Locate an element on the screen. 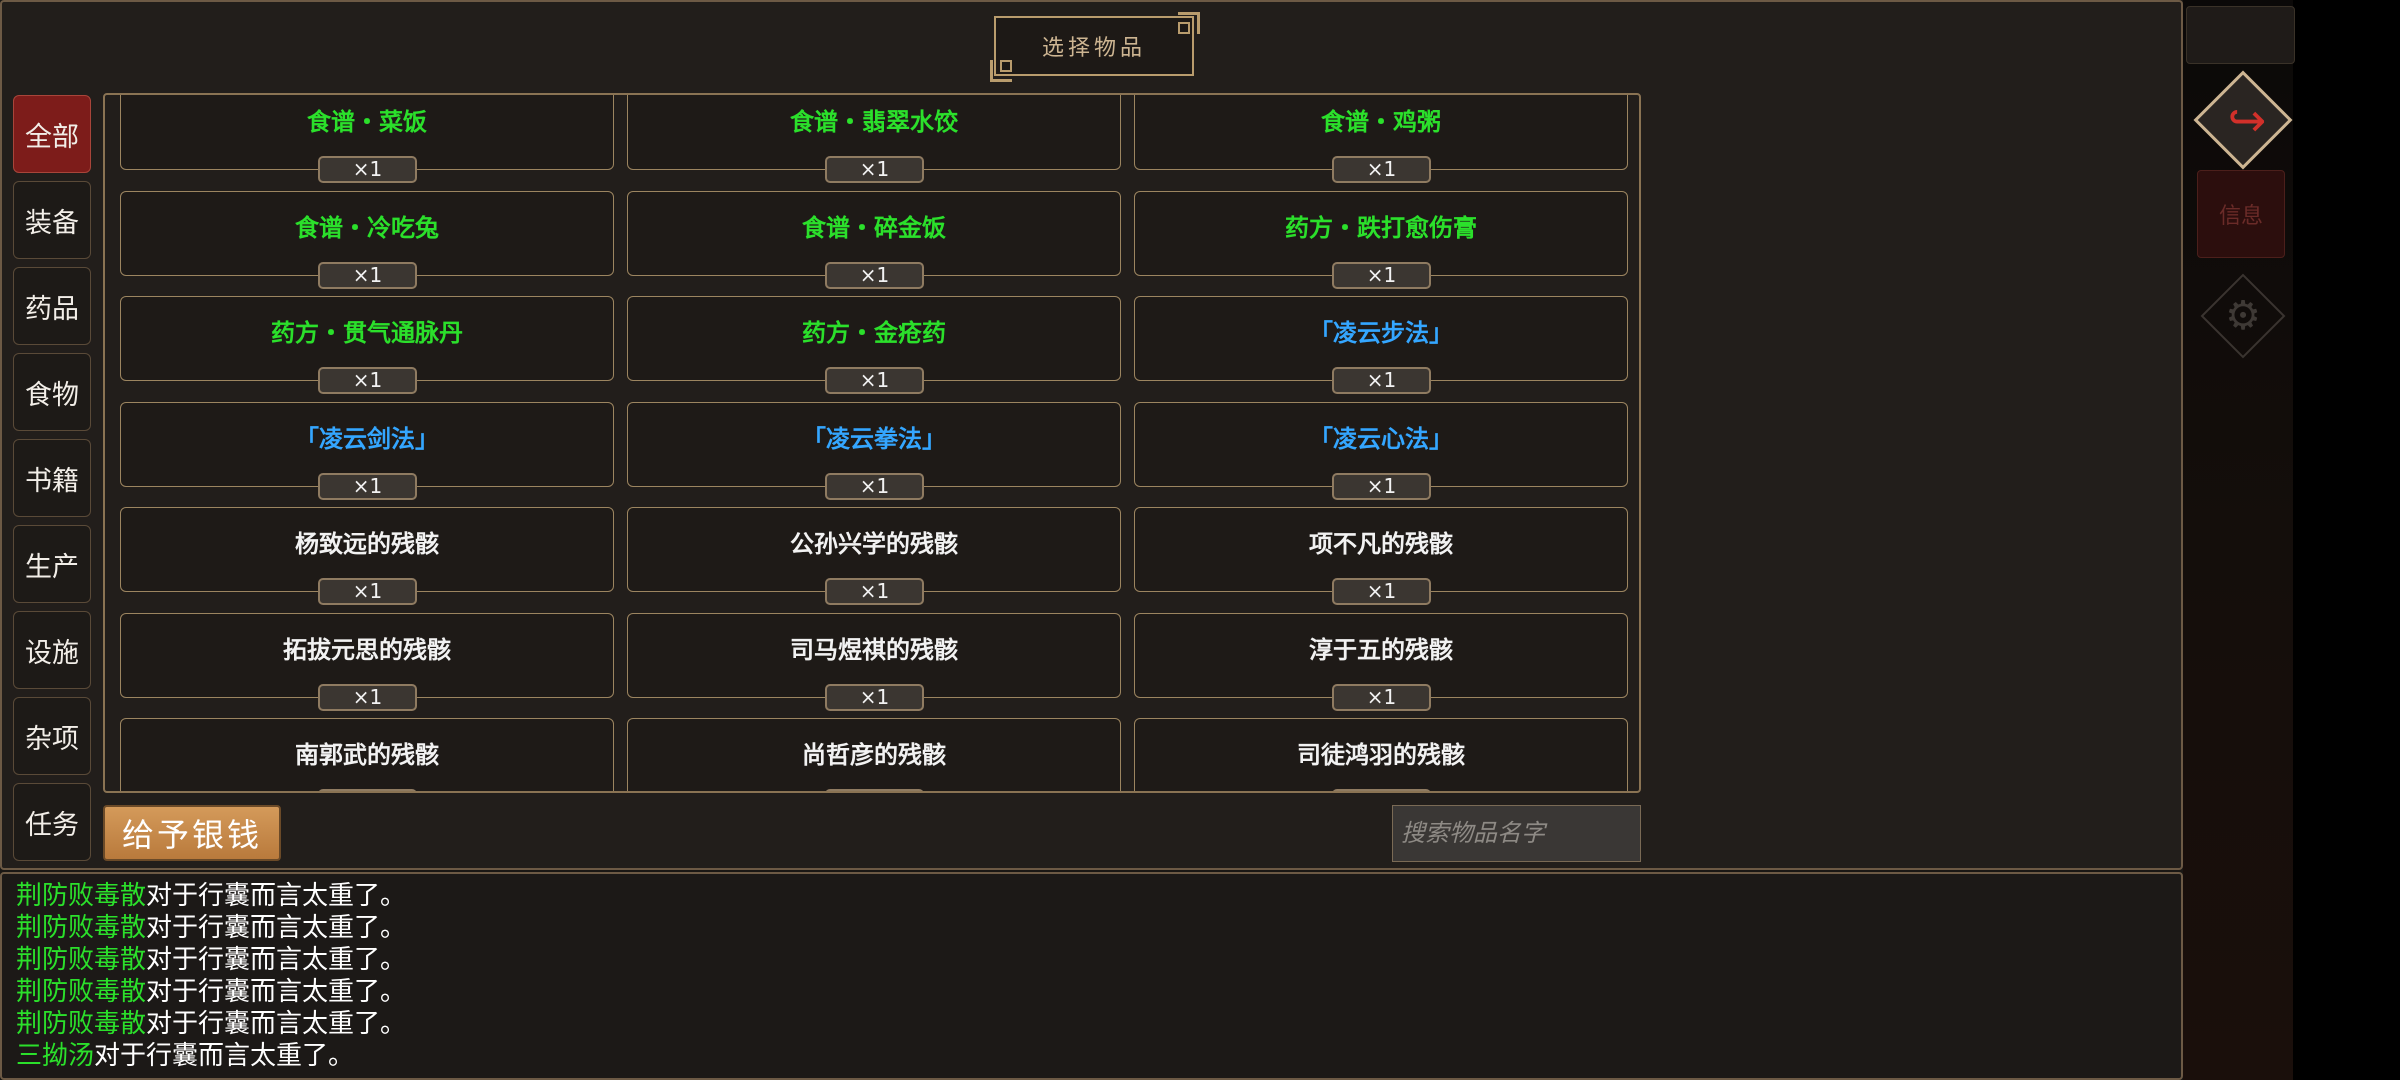 The width and height of the screenshot is (2400, 1080). gear-icon: ⚙ is located at coordinates (2243, 316).